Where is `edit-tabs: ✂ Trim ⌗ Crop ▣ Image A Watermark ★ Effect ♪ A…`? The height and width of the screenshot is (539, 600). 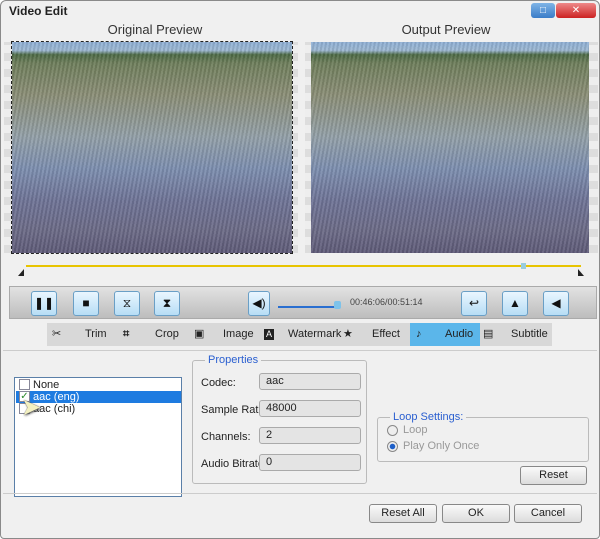
edit-tabs: ✂ Trim ⌗ Crop ▣ Image A Watermark ★ Effect ♪ A… is located at coordinates (299, 334).